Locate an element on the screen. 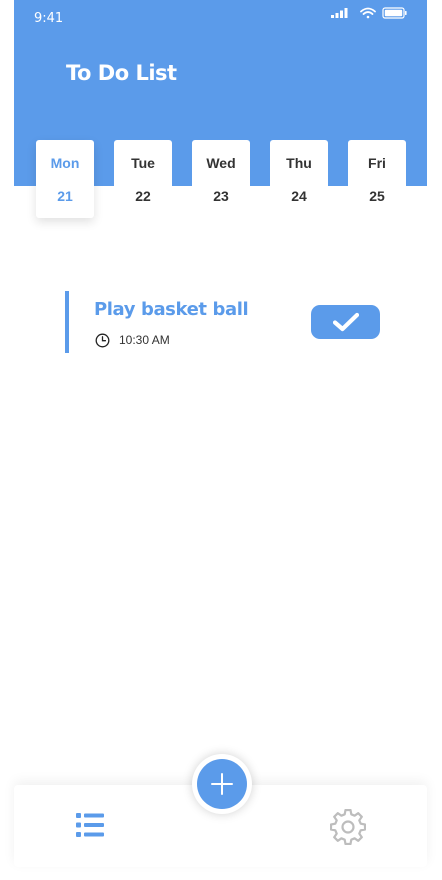  day-number: 21 is located at coordinates (65, 196).